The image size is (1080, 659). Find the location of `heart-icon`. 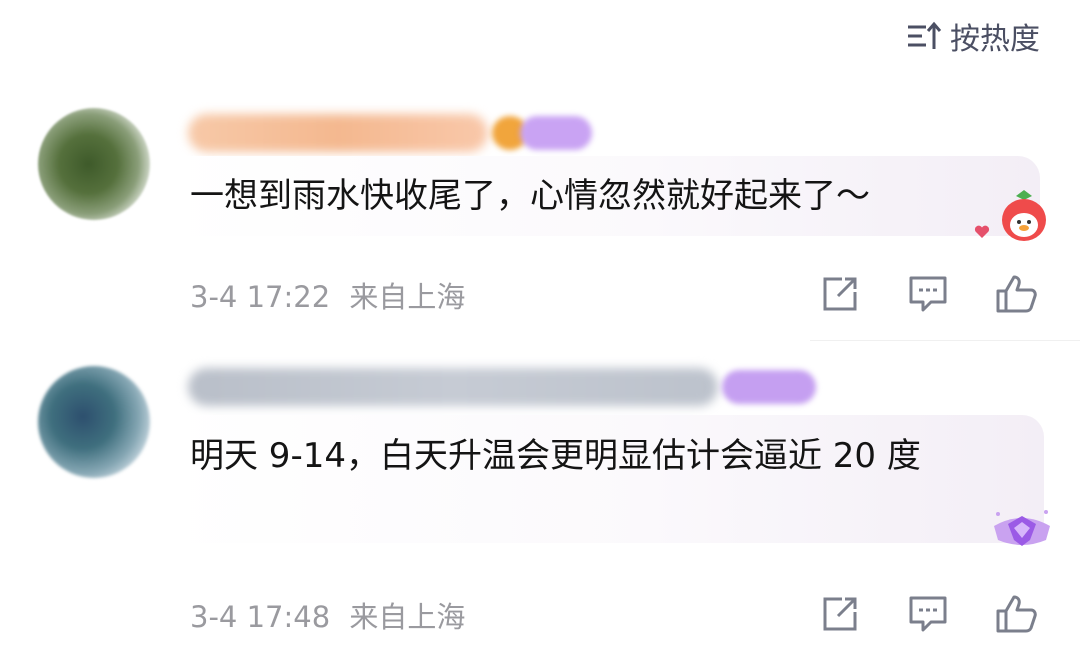

heart-icon is located at coordinates (982, 233).